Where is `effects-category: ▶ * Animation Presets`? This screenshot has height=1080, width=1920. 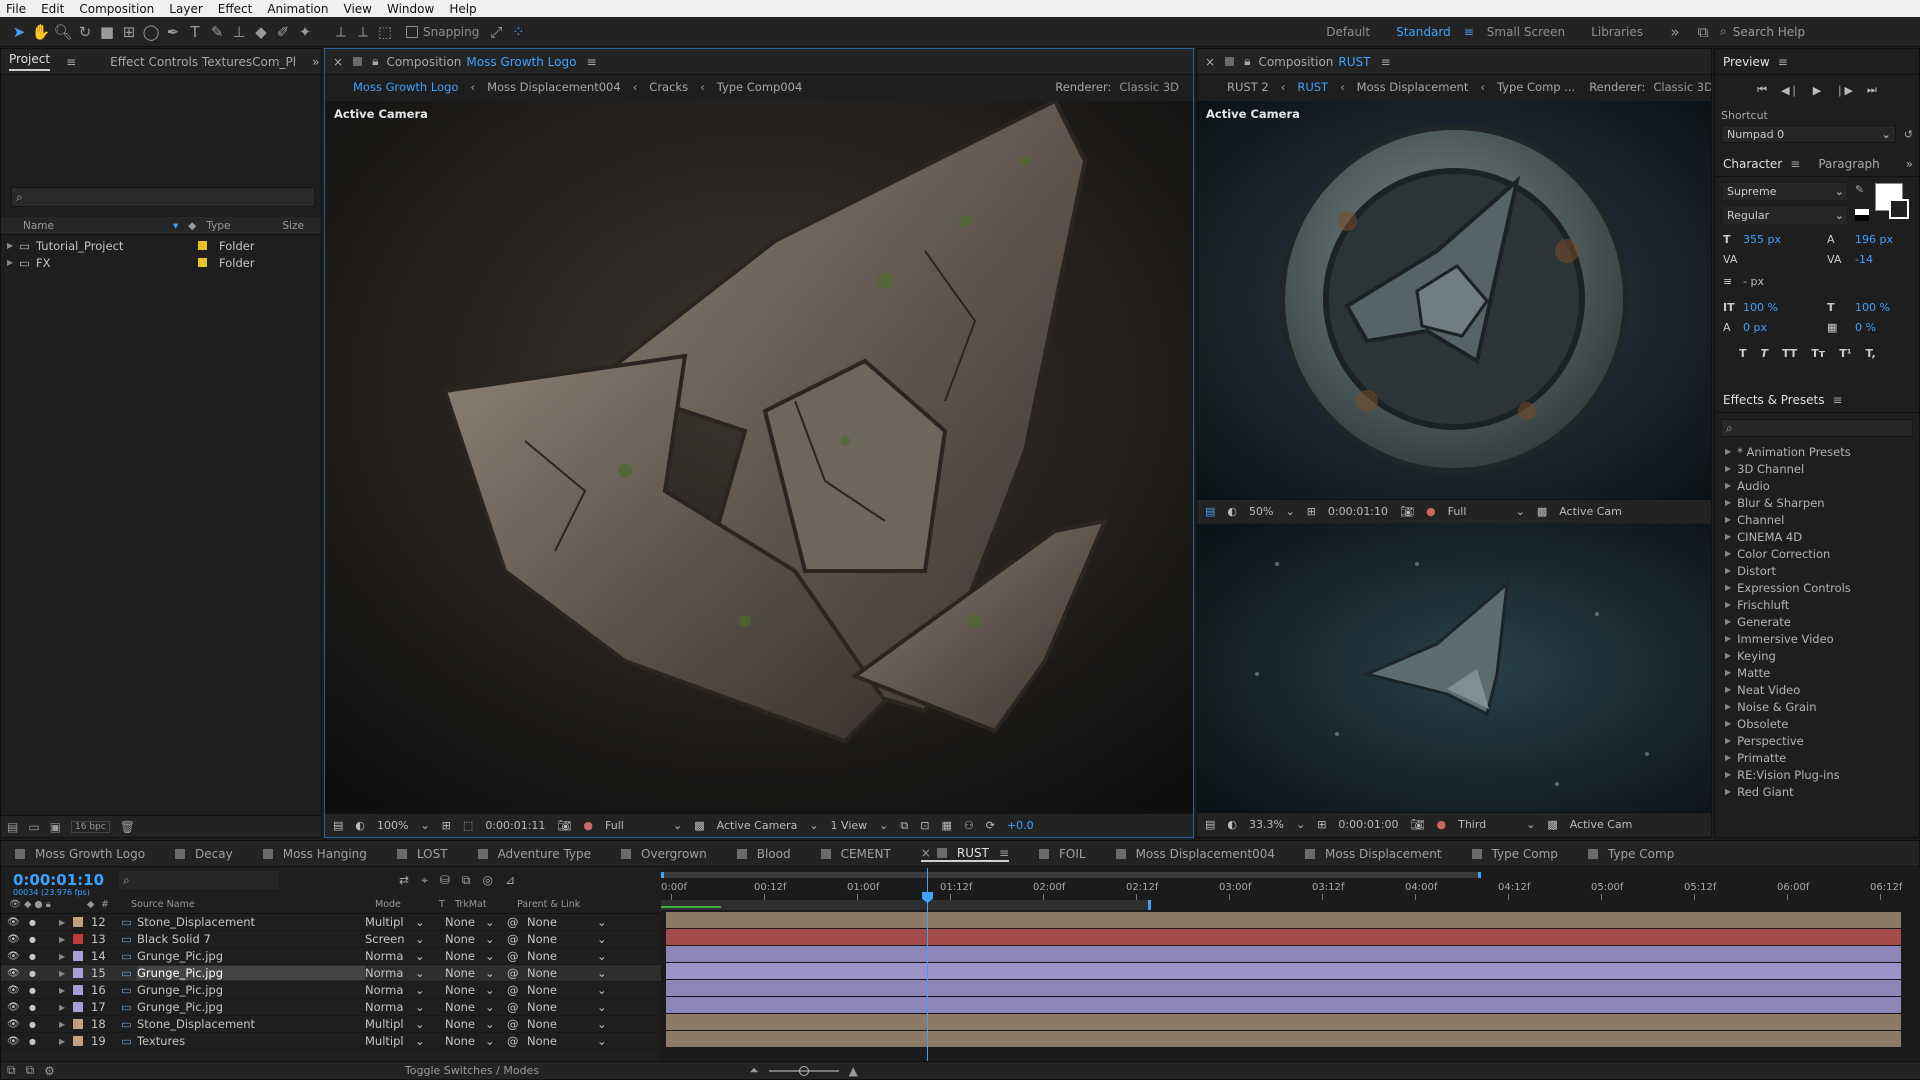
effects-category: ▶ * Animation Presets is located at coordinates (1817, 451).